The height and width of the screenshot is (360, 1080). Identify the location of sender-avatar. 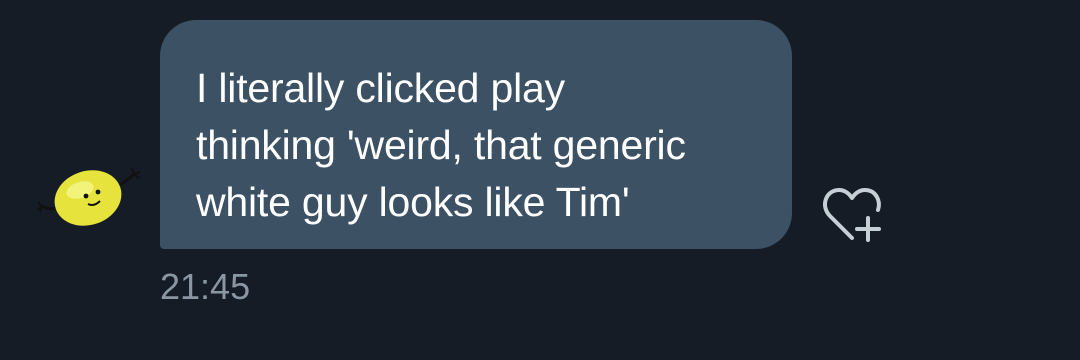
(90, 196).